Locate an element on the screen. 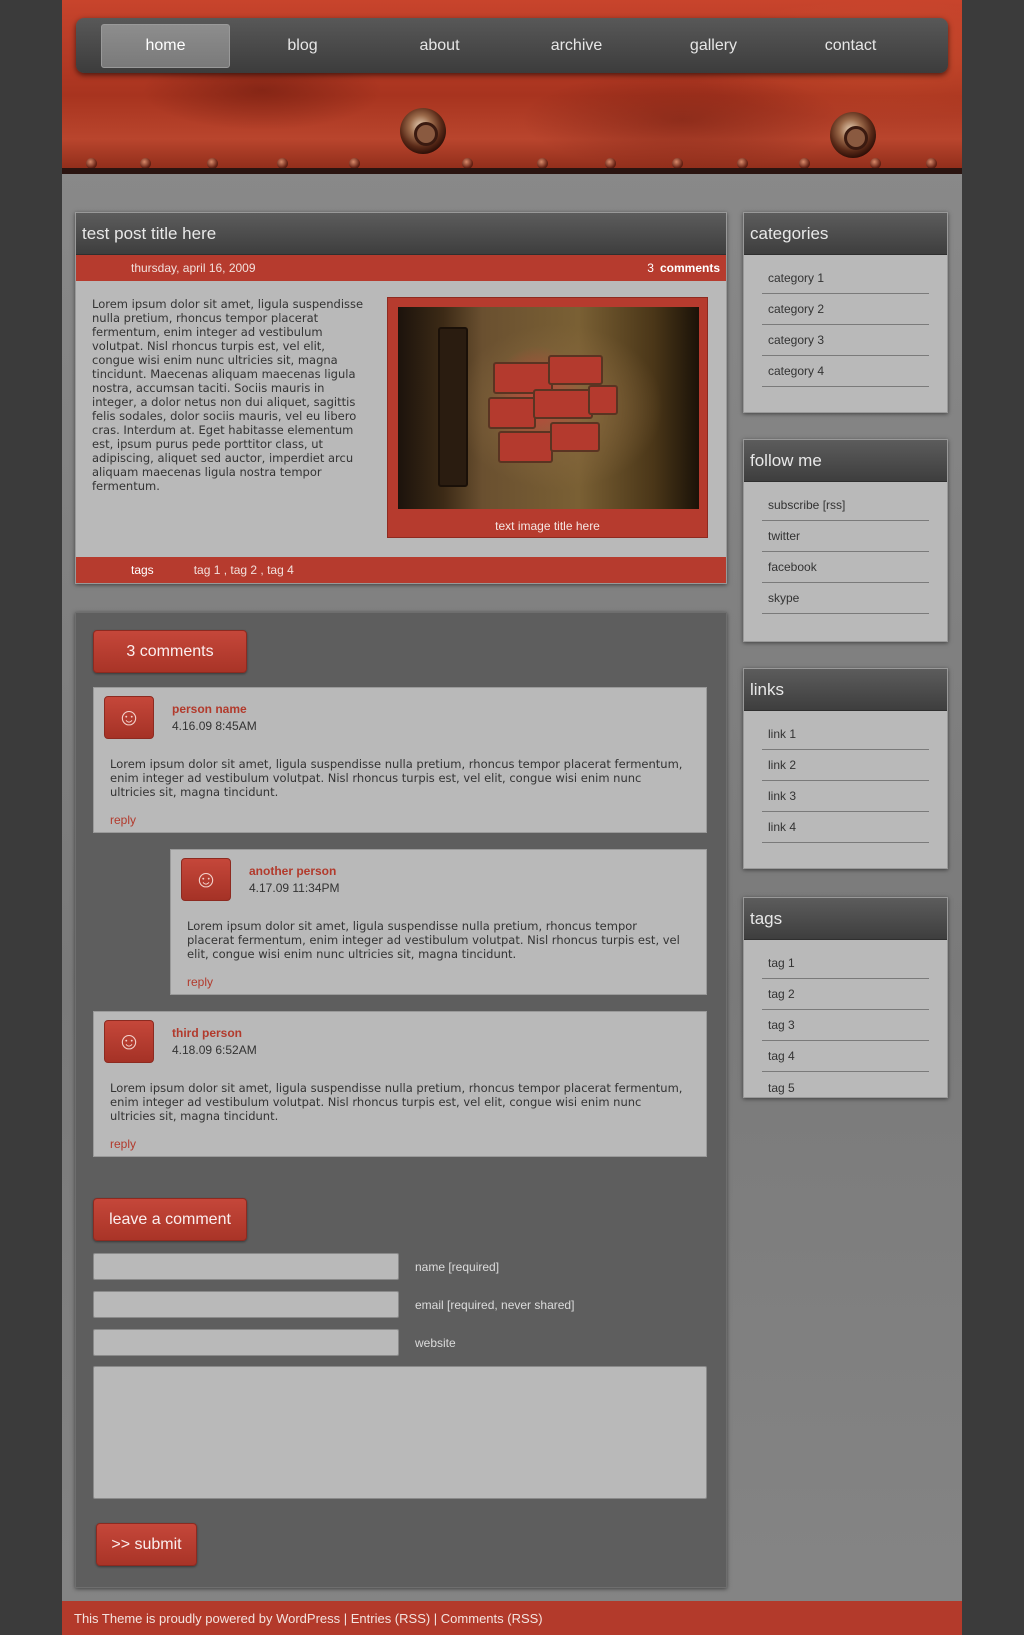 This screenshot has width=1024, height=1635. post-date: thursday, april 16, 2009 is located at coordinates (193, 268).